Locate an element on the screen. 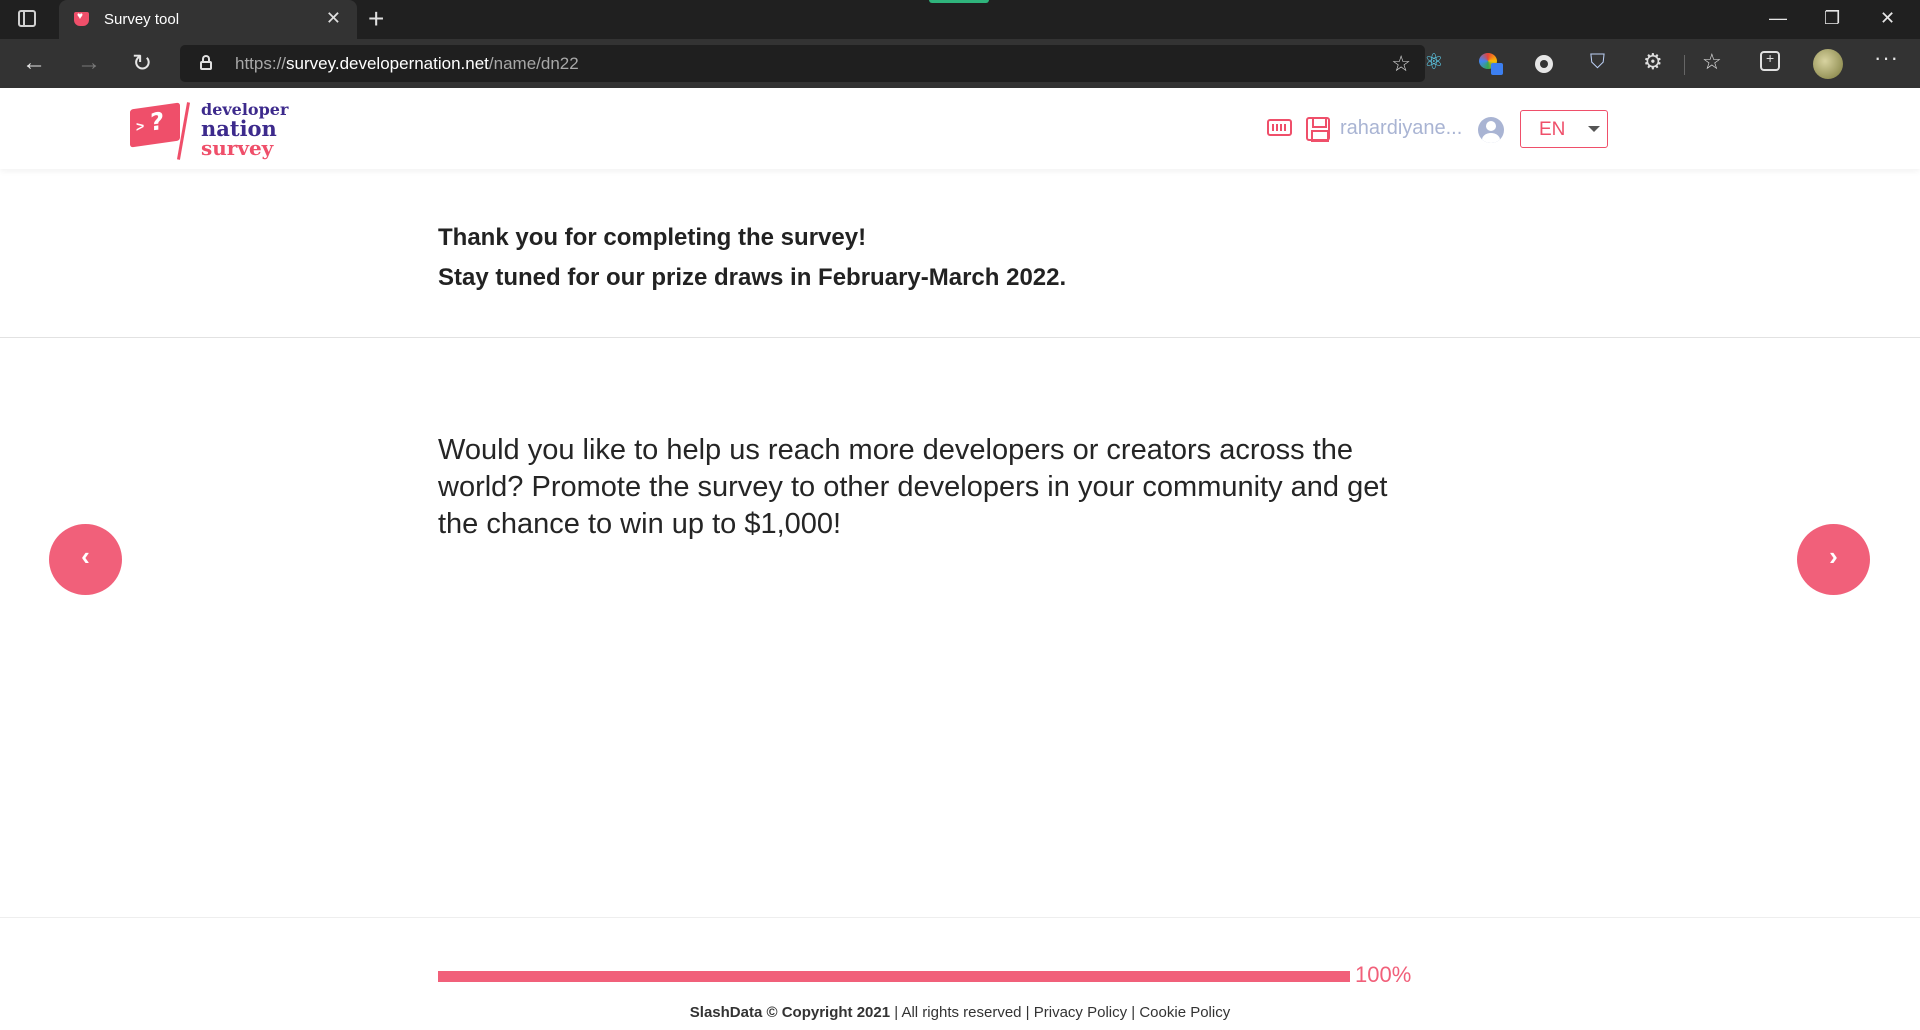 The height and width of the screenshot is (1030, 1920). copyright-text: SlashData © Copyright 2021 is located at coordinates (790, 1012).